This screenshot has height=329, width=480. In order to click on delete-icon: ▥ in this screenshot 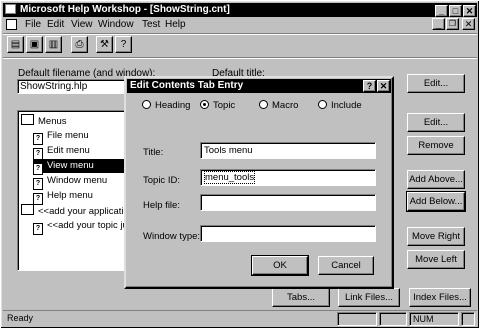, I will do `click(53, 44)`.